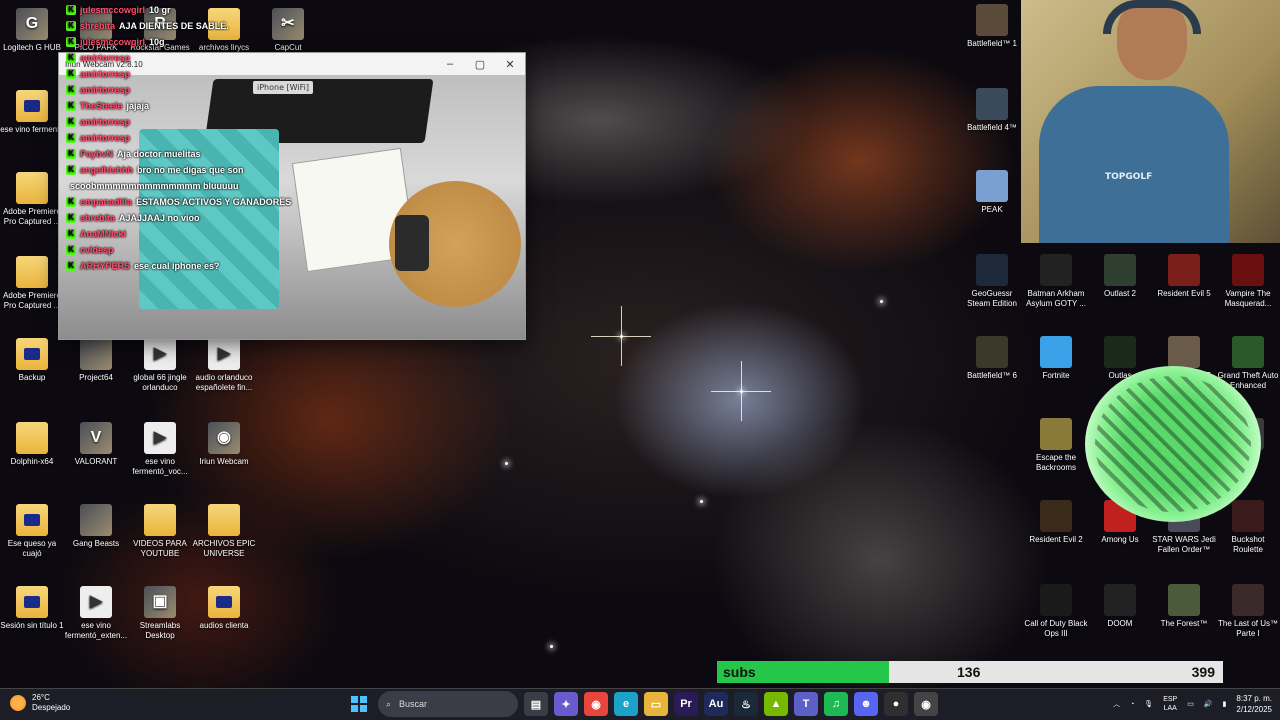  I want to click on last-of-us-icon, so click(1248, 600).